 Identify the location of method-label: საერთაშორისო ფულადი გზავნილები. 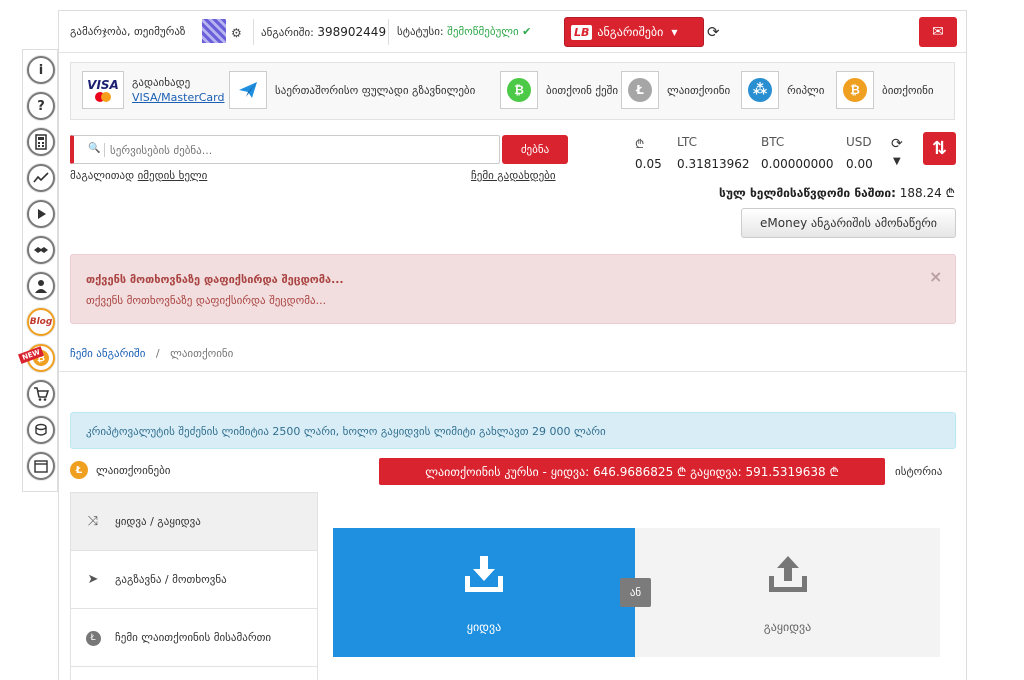
(375, 90).